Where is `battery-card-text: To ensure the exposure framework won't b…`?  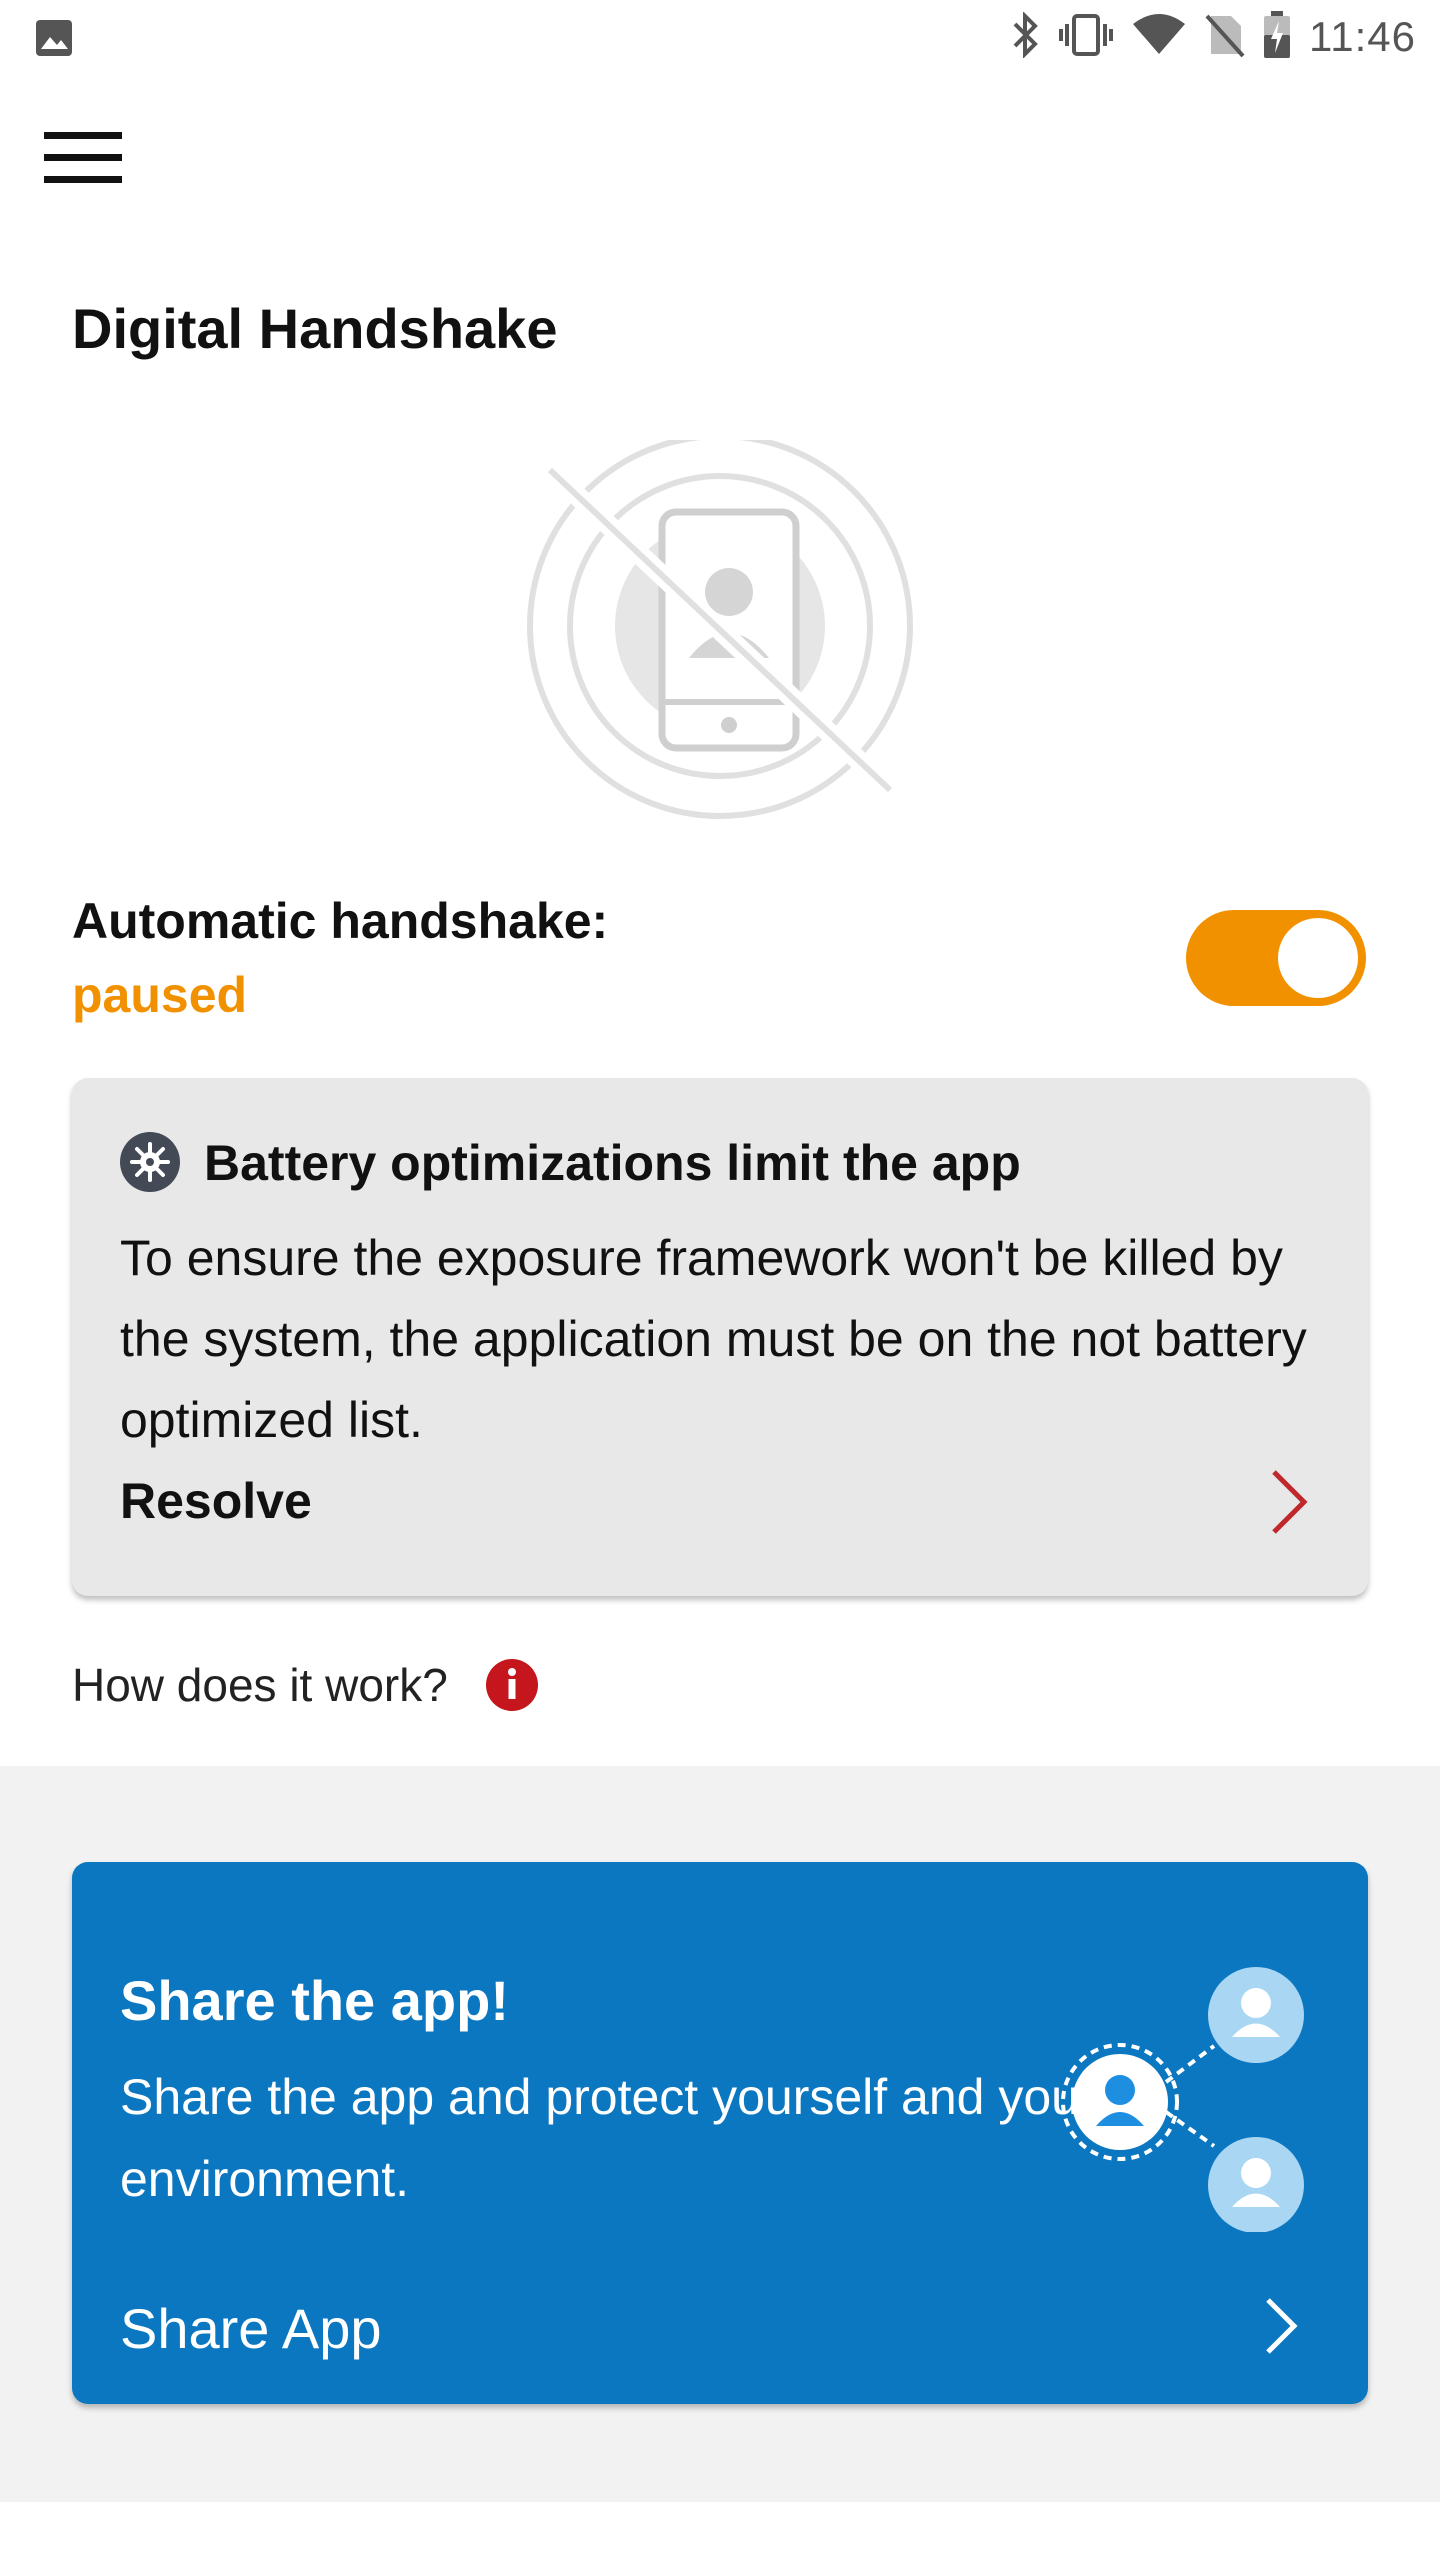 battery-card-text: To ensure the exposure framework won't b… is located at coordinates (713, 1339).